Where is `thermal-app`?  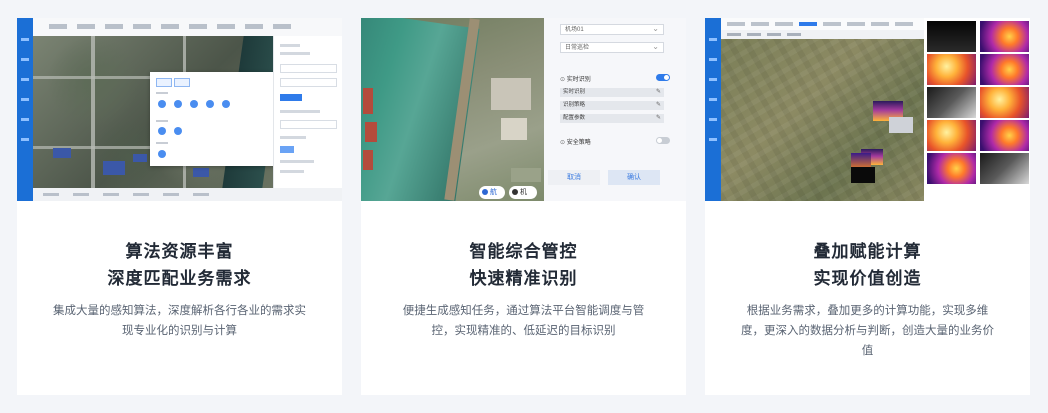
thermal-app is located at coordinates (814, 109).